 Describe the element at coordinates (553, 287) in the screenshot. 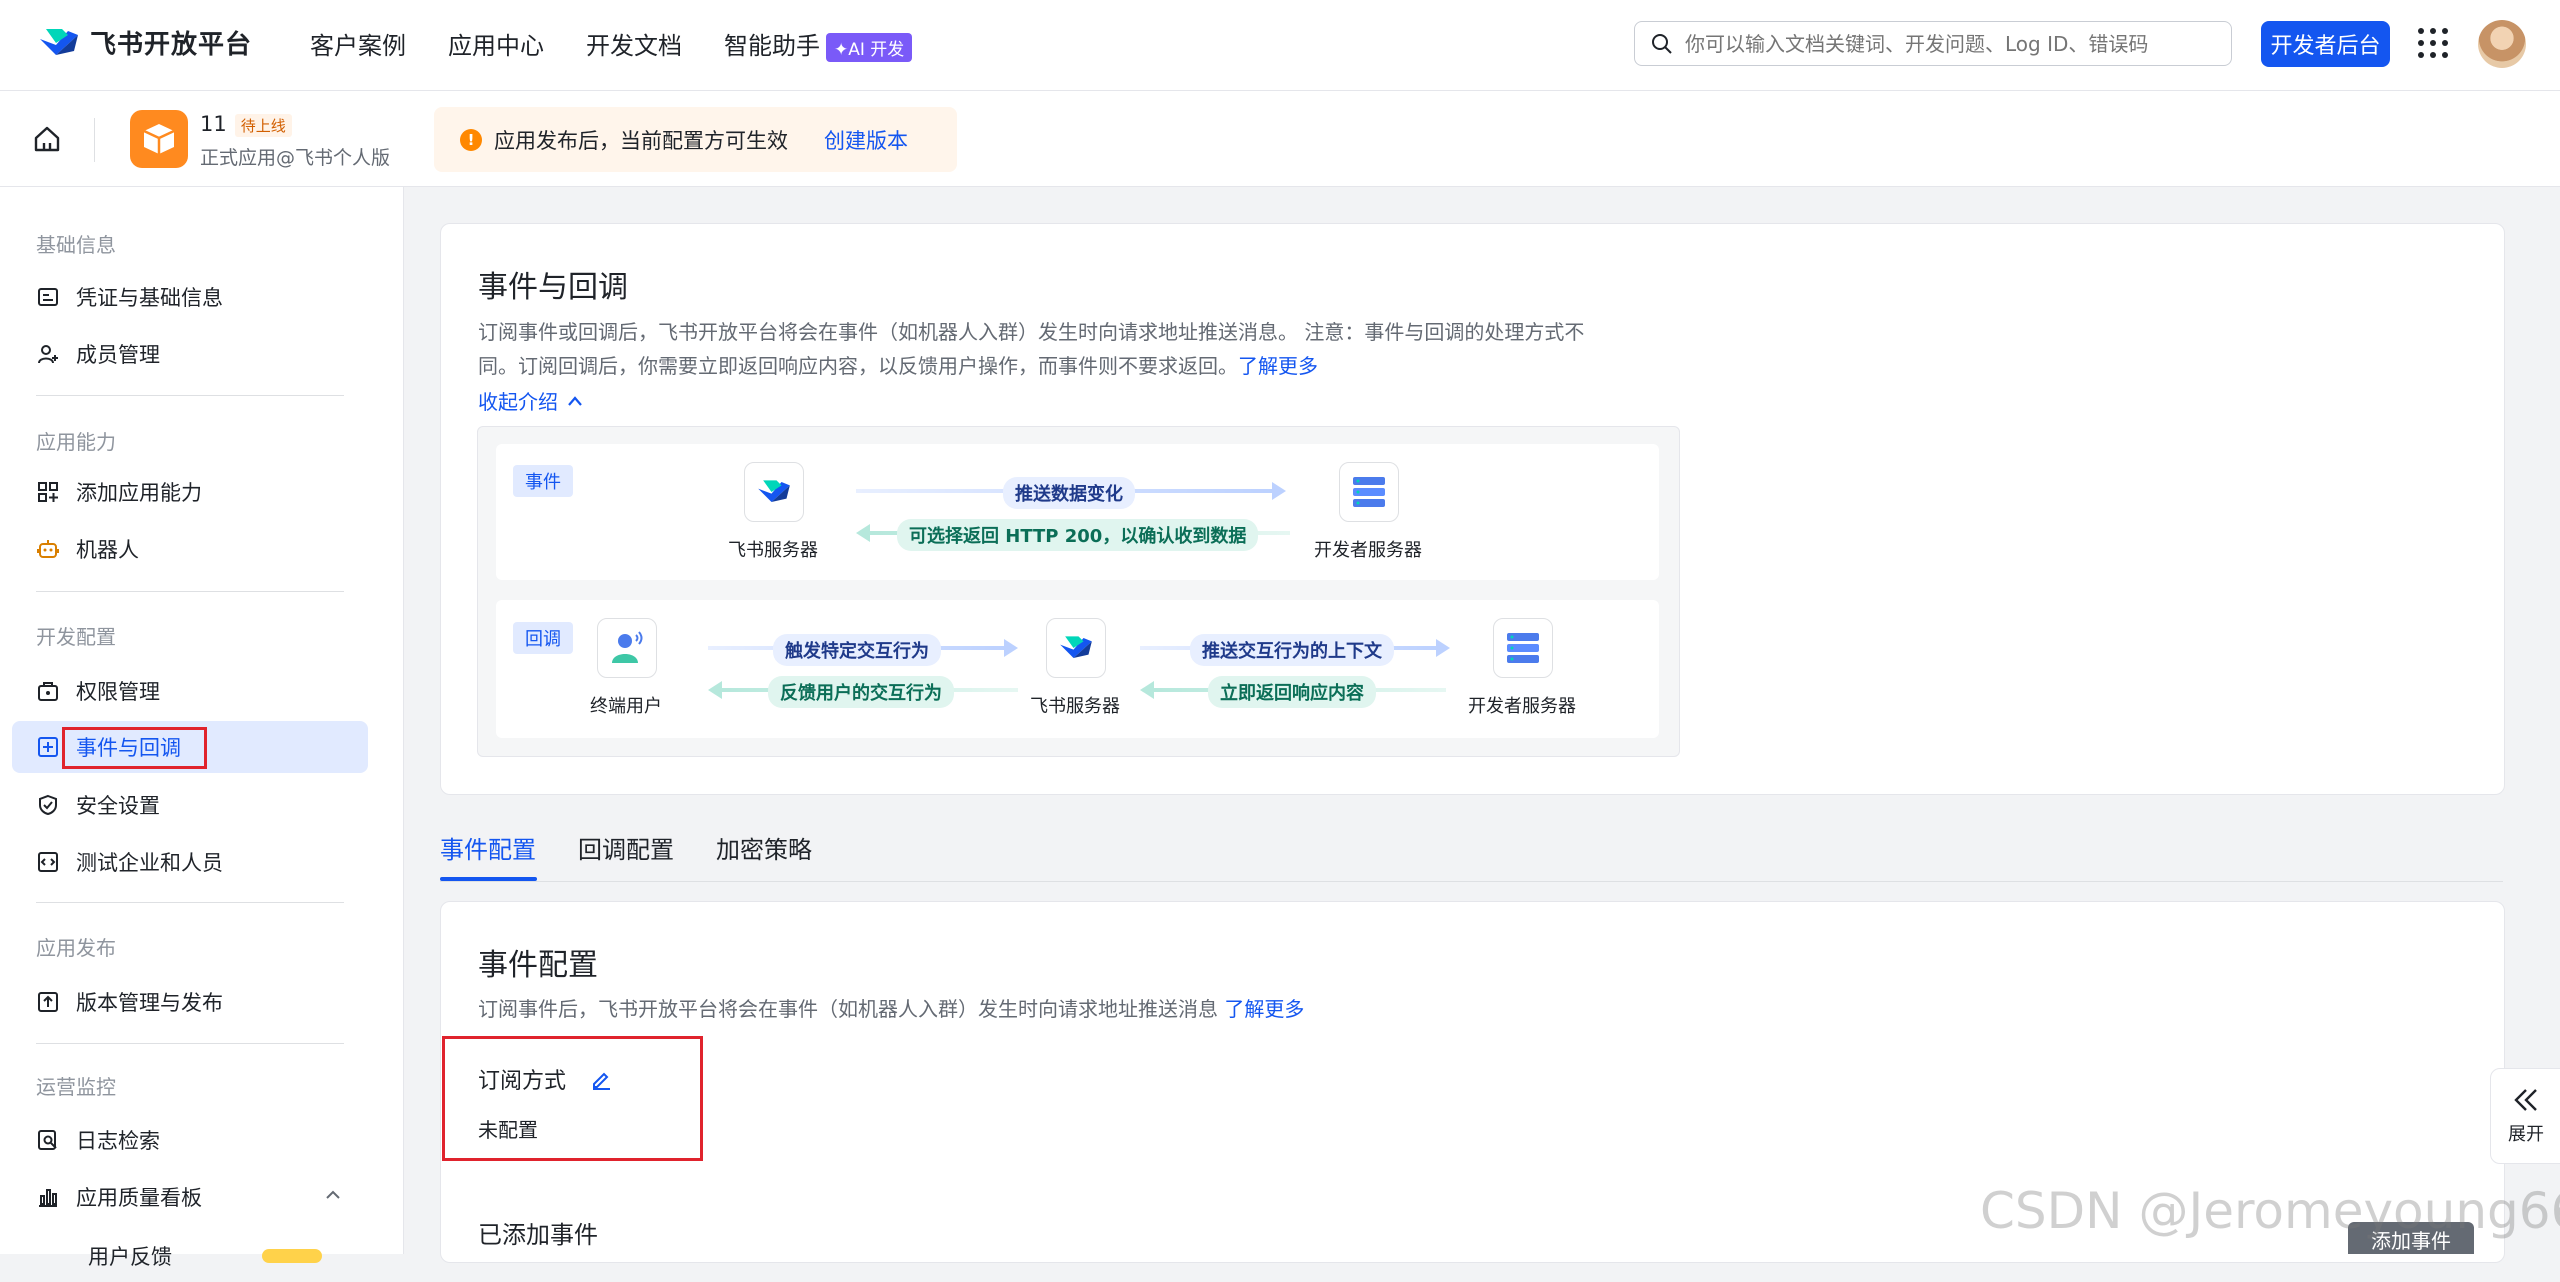

I see `page-title: 事件与回调` at that location.